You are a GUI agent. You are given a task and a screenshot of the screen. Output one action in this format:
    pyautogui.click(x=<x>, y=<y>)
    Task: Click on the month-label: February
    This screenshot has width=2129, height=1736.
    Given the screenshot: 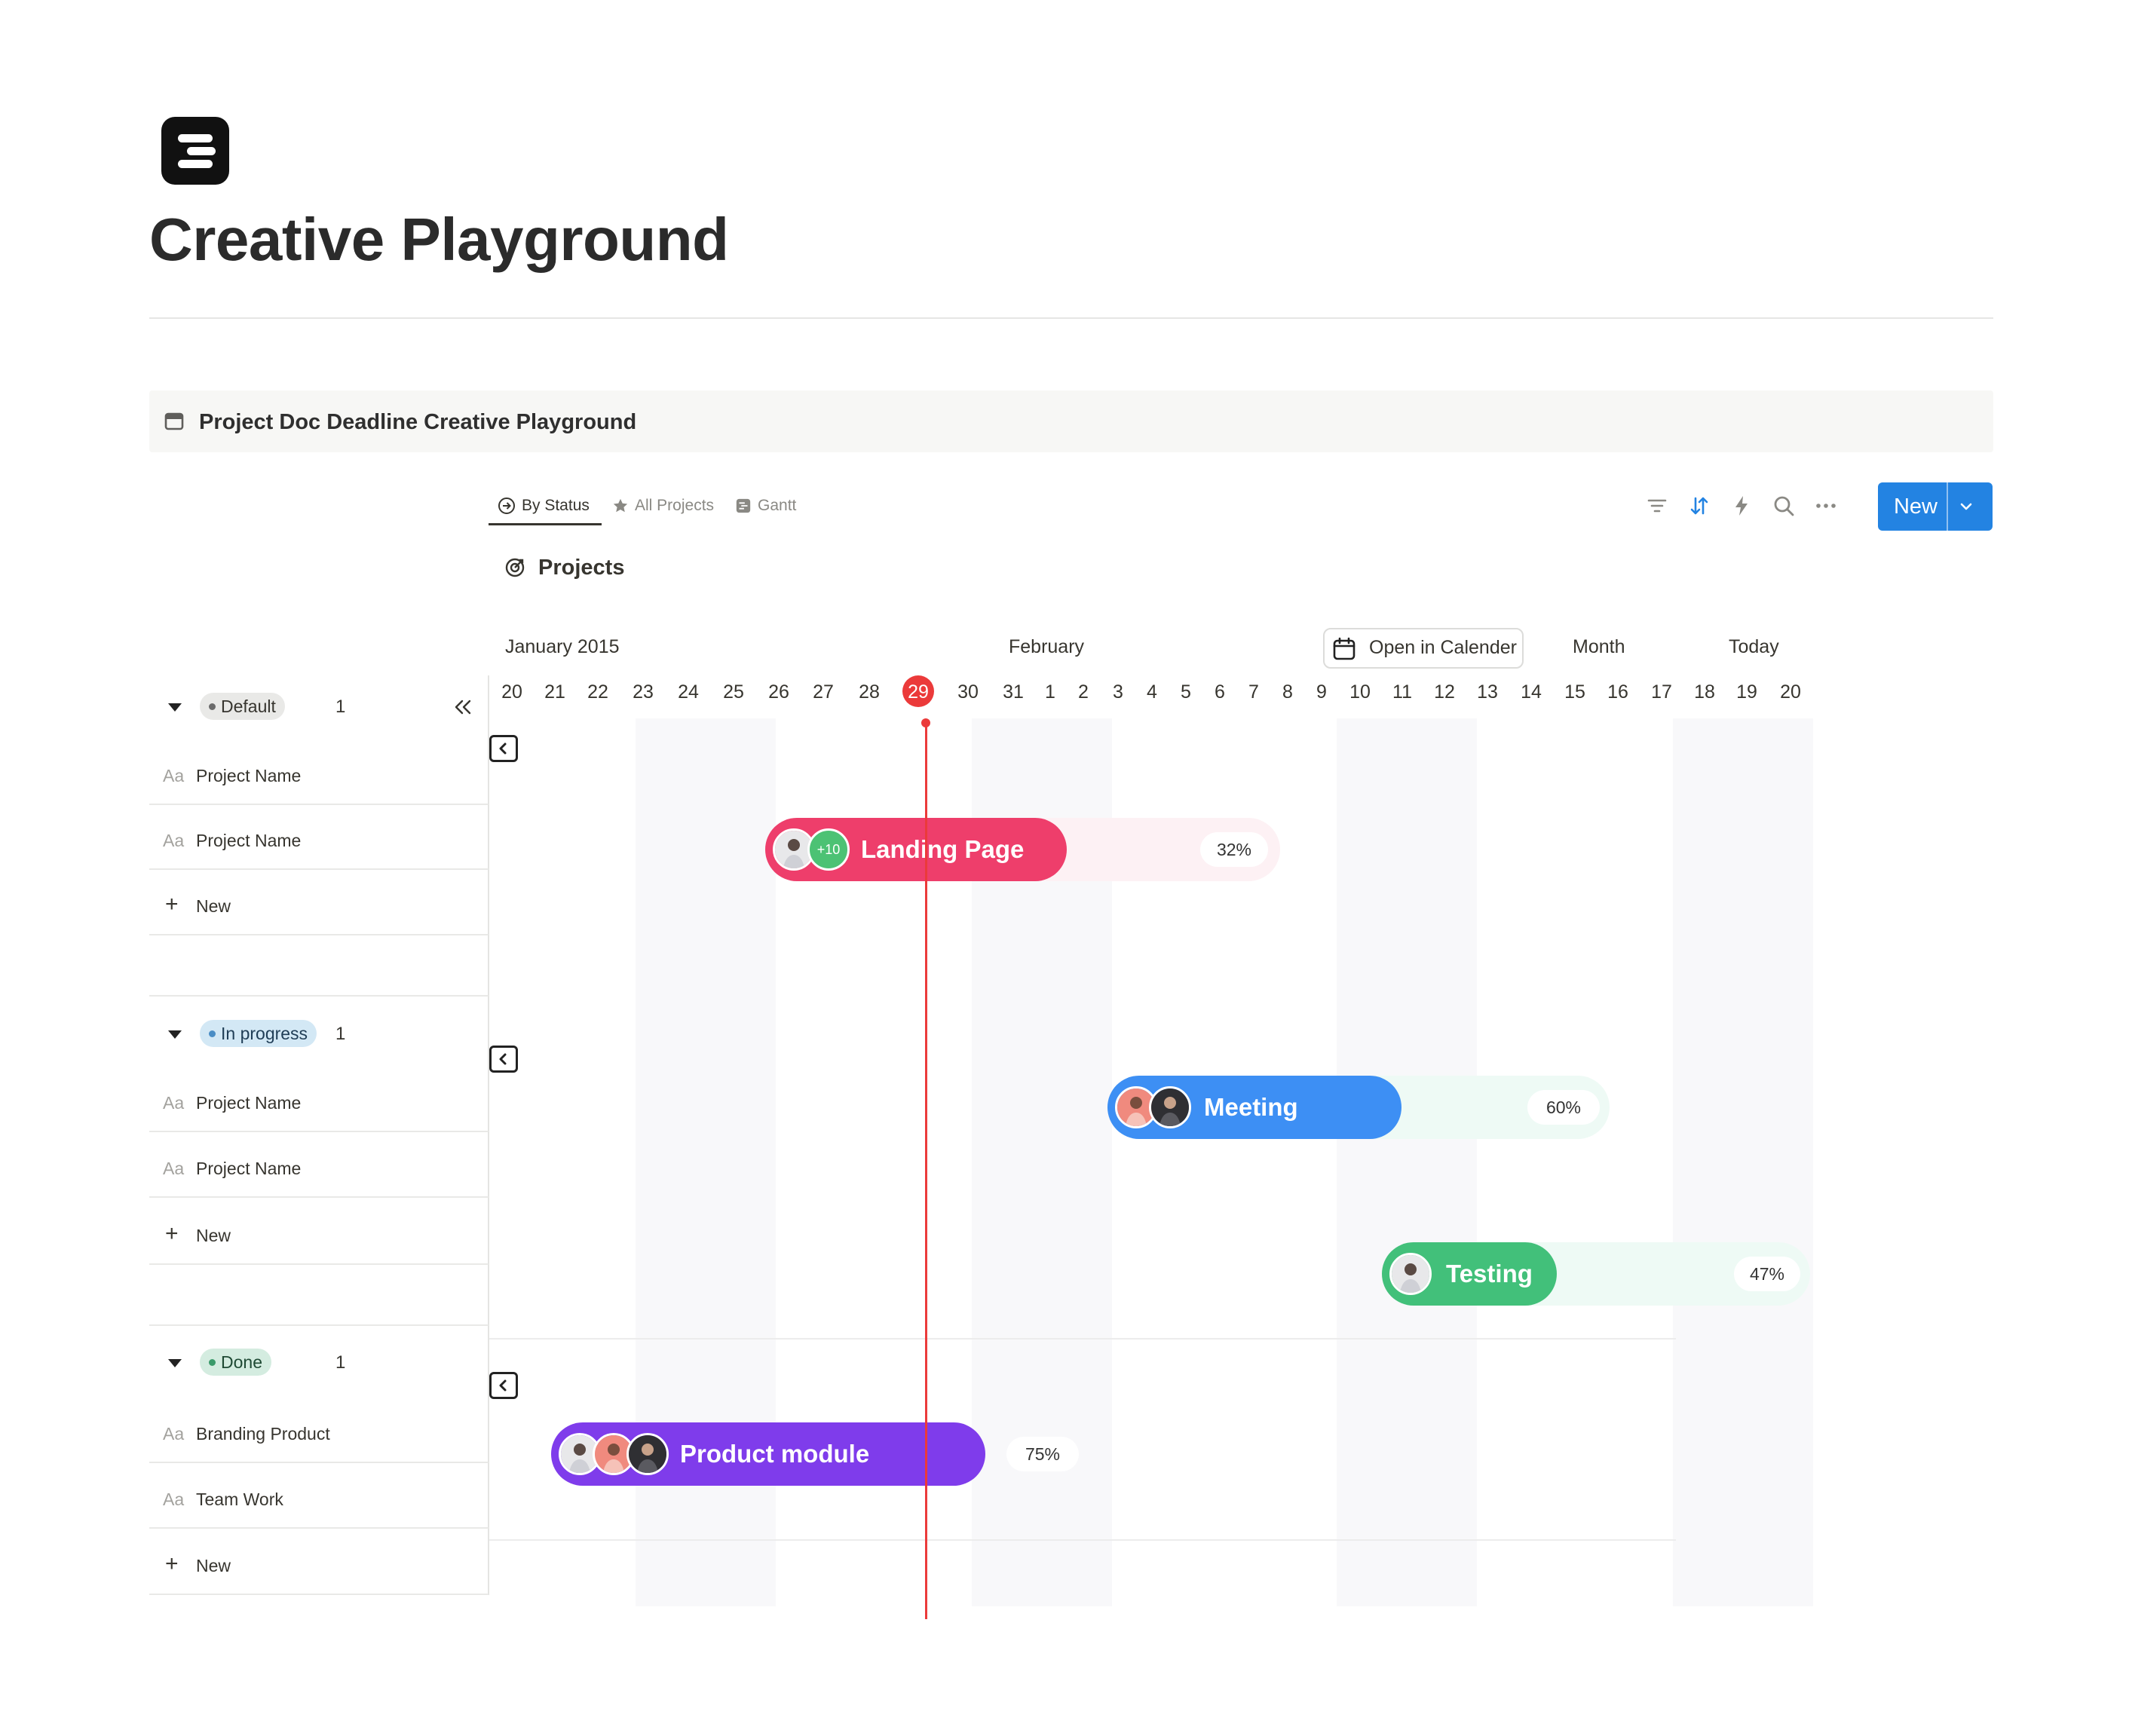 What is the action you would take?
    pyautogui.click(x=1047, y=646)
    